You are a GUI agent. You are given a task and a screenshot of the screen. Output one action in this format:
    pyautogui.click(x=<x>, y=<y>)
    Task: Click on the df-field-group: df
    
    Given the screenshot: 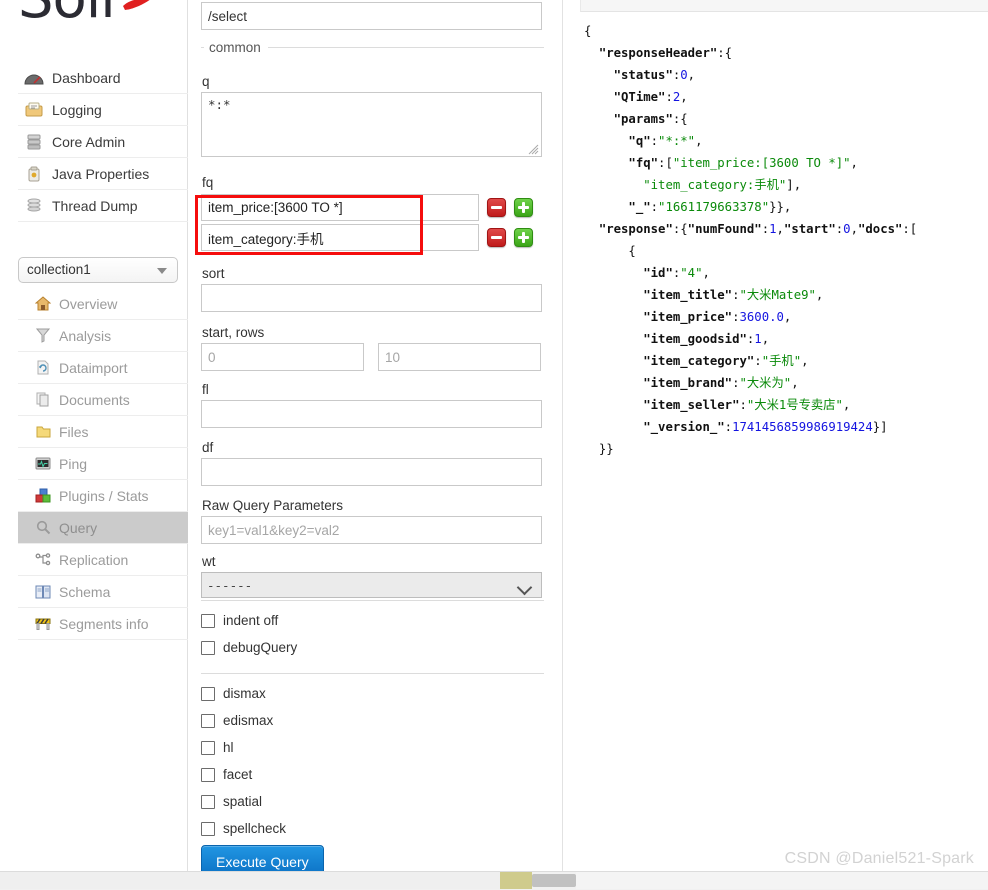 What is the action you would take?
    pyautogui.click(x=371, y=463)
    